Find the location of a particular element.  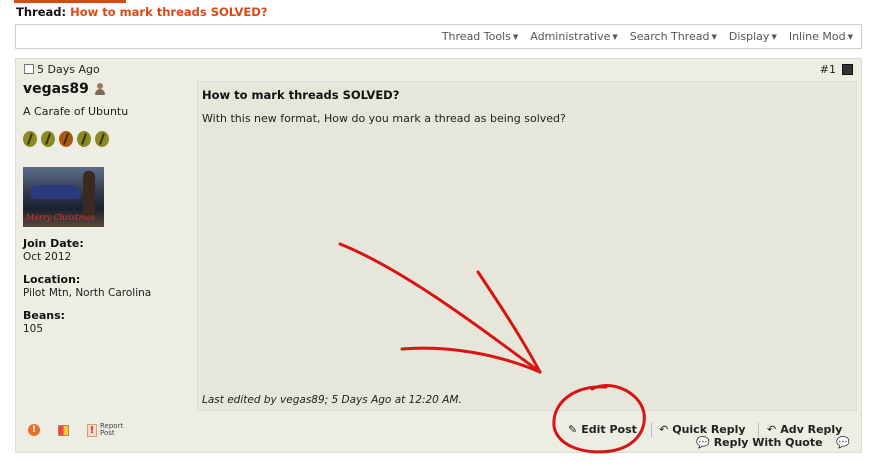

quote-bubble-icon: 💬 is located at coordinates (703, 442).